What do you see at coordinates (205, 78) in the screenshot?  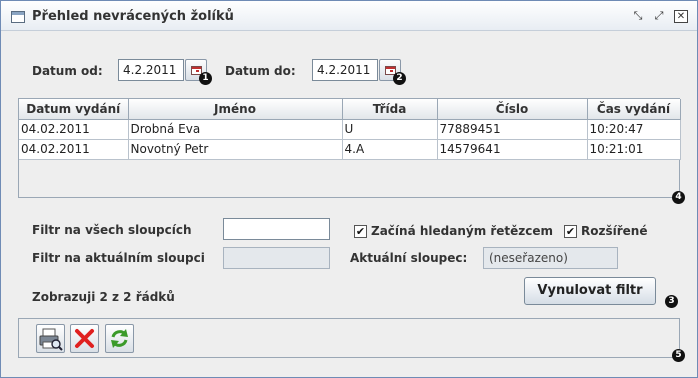 I see `badge-1: 1` at bounding box center [205, 78].